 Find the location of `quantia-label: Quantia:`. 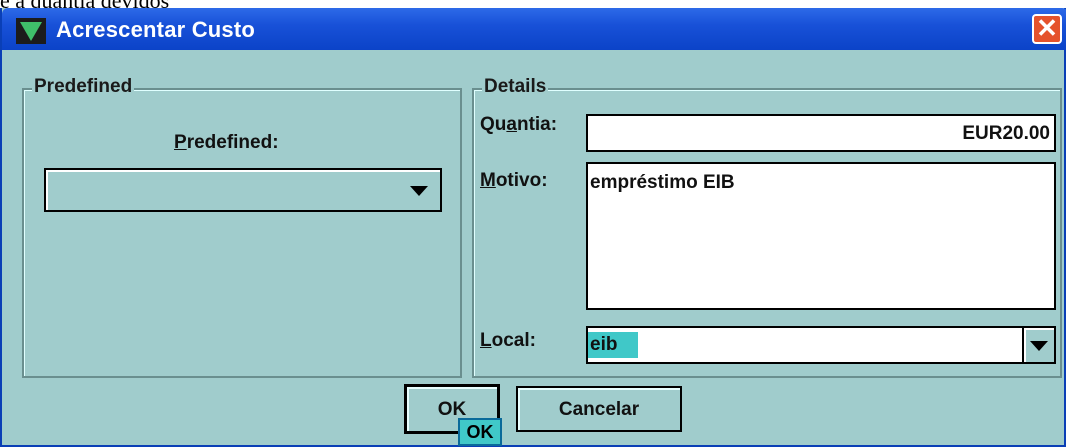

quantia-label: Quantia: is located at coordinates (519, 124).